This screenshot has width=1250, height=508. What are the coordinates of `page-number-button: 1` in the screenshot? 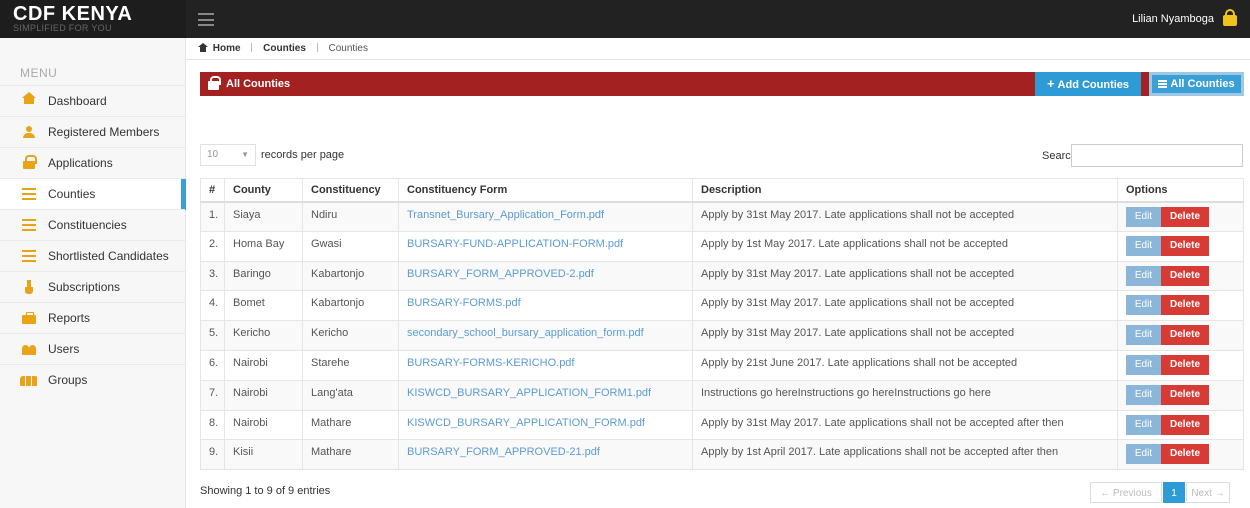 It's located at (1174, 492).